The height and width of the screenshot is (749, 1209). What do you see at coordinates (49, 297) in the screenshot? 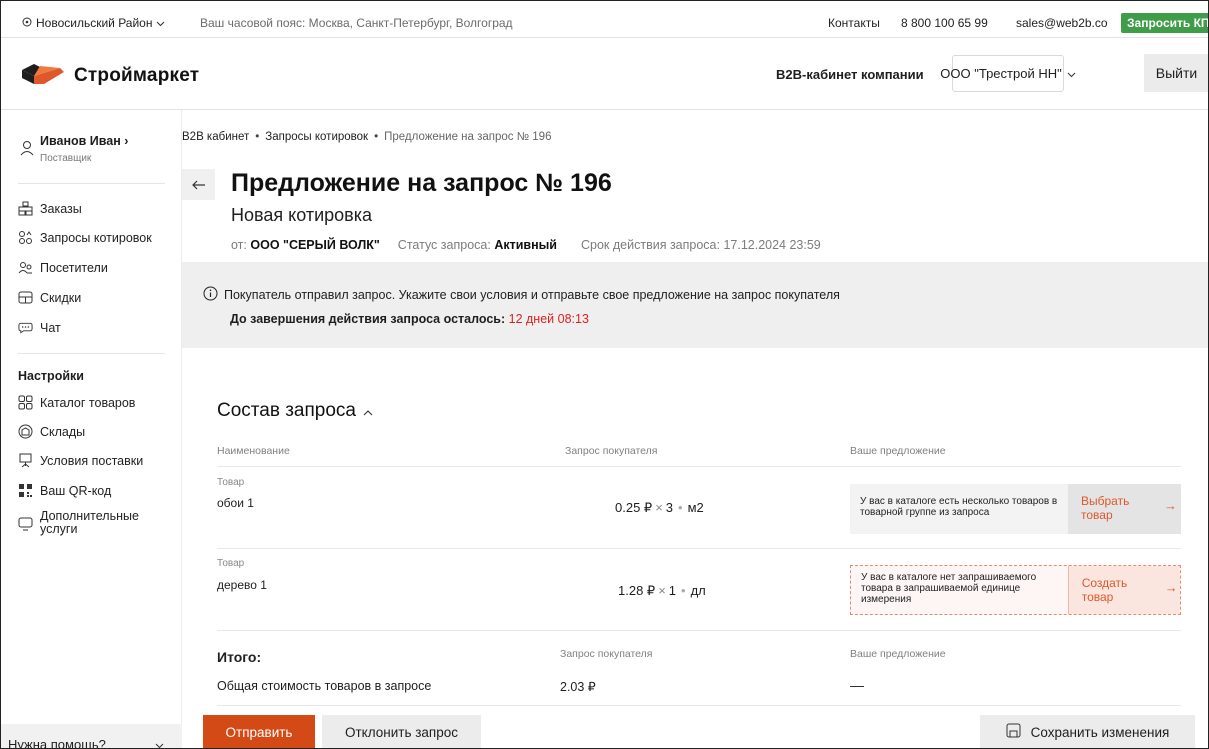
I see `sidebar-item-discounts: Скидки` at bounding box center [49, 297].